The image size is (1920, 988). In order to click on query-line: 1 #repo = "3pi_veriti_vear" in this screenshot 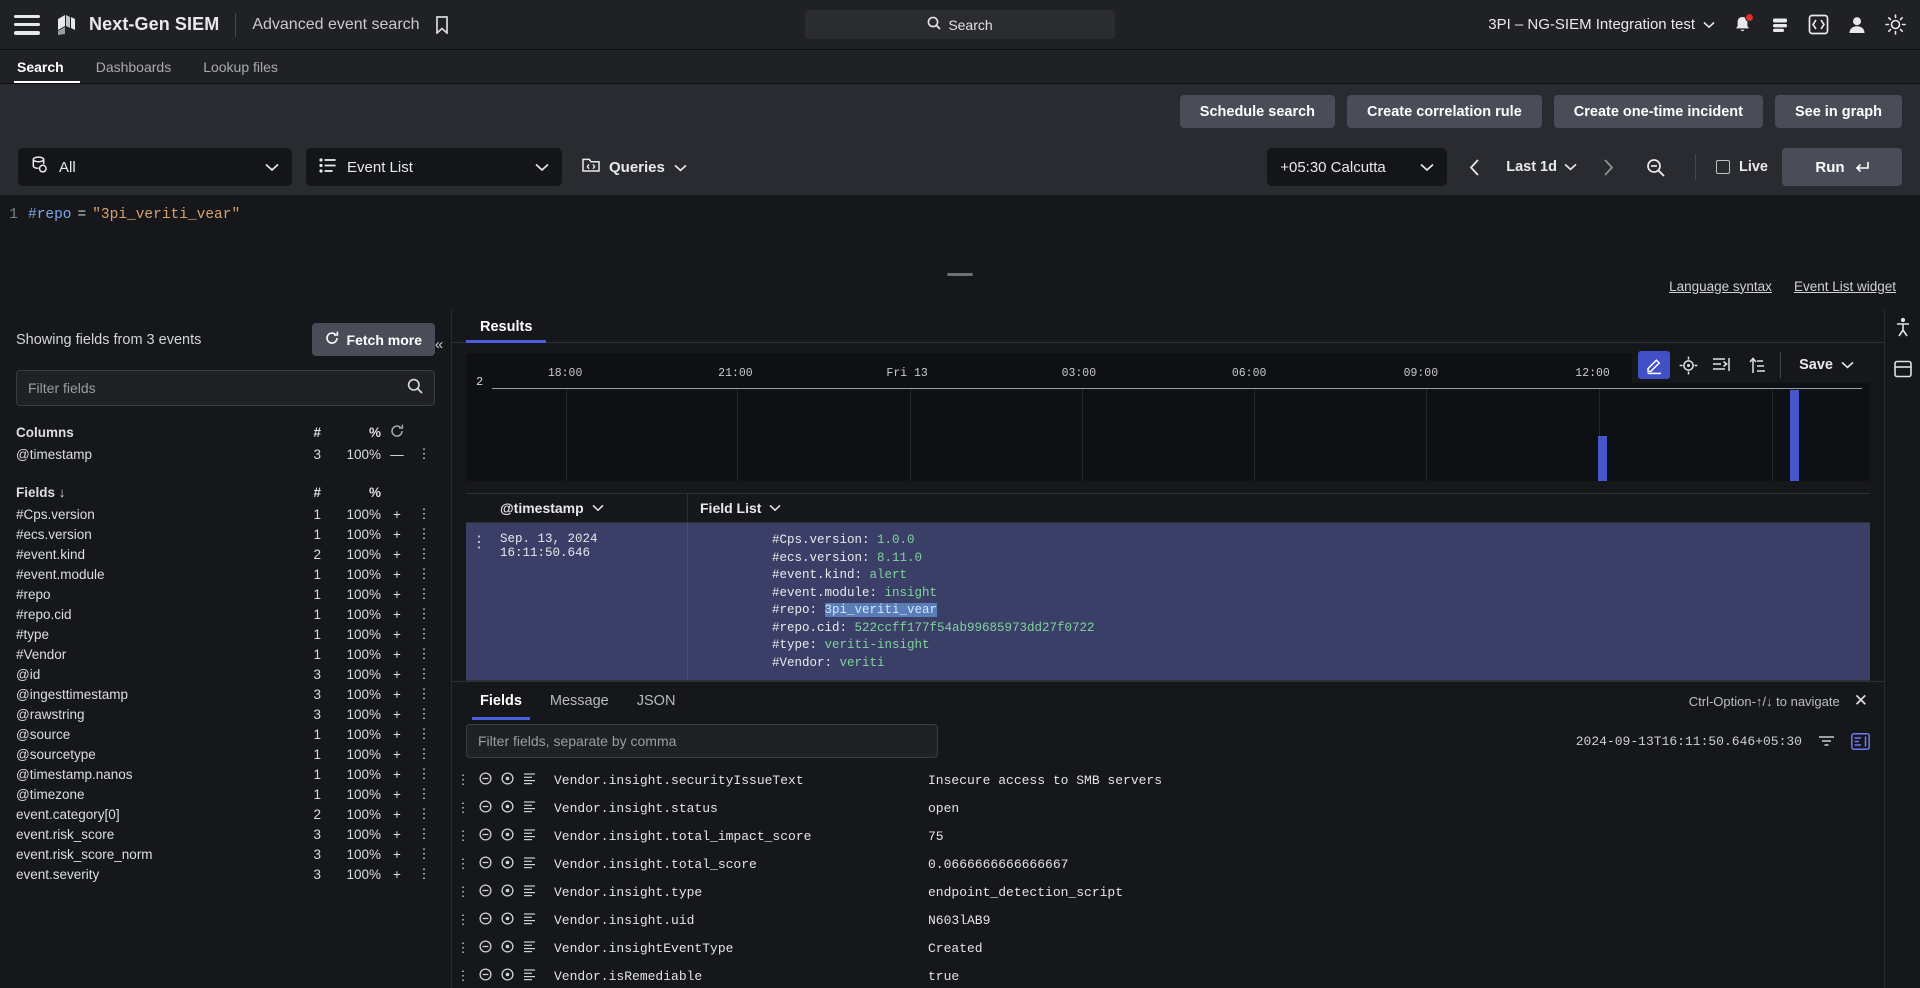, I will do `click(960, 215)`.